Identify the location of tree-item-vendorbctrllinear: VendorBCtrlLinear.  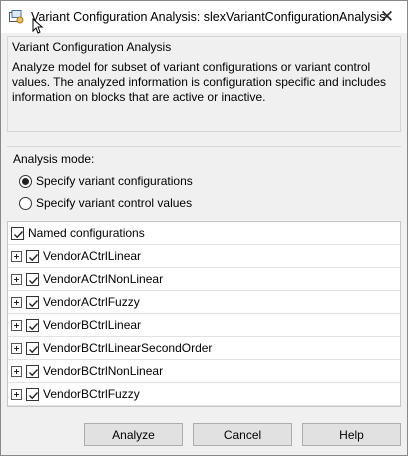
(204, 325).